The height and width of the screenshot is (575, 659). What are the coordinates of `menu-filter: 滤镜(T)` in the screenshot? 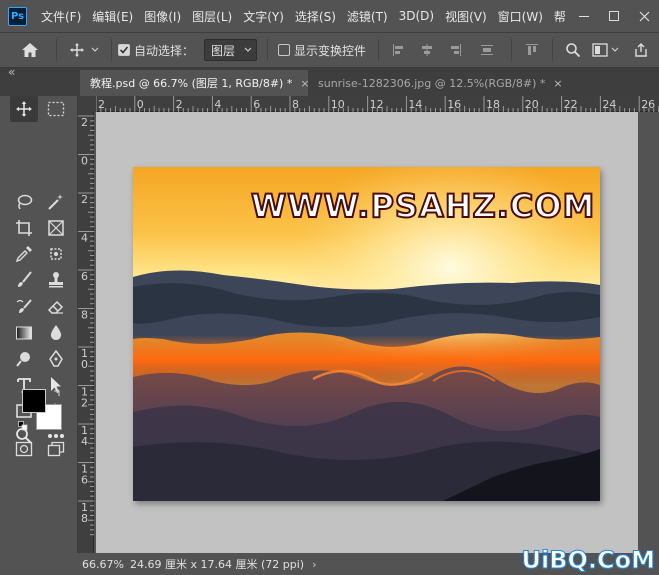 It's located at (367, 16).